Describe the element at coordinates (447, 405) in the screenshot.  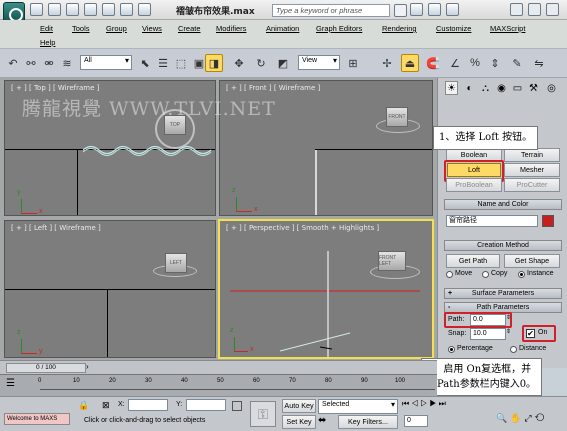
I see `playback-controls: ⏮◁▷▶⏭` at that location.